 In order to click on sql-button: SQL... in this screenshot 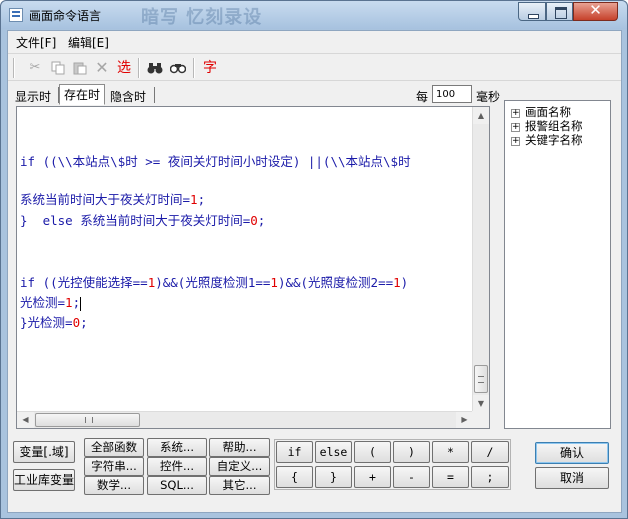, I will do `click(177, 485)`.